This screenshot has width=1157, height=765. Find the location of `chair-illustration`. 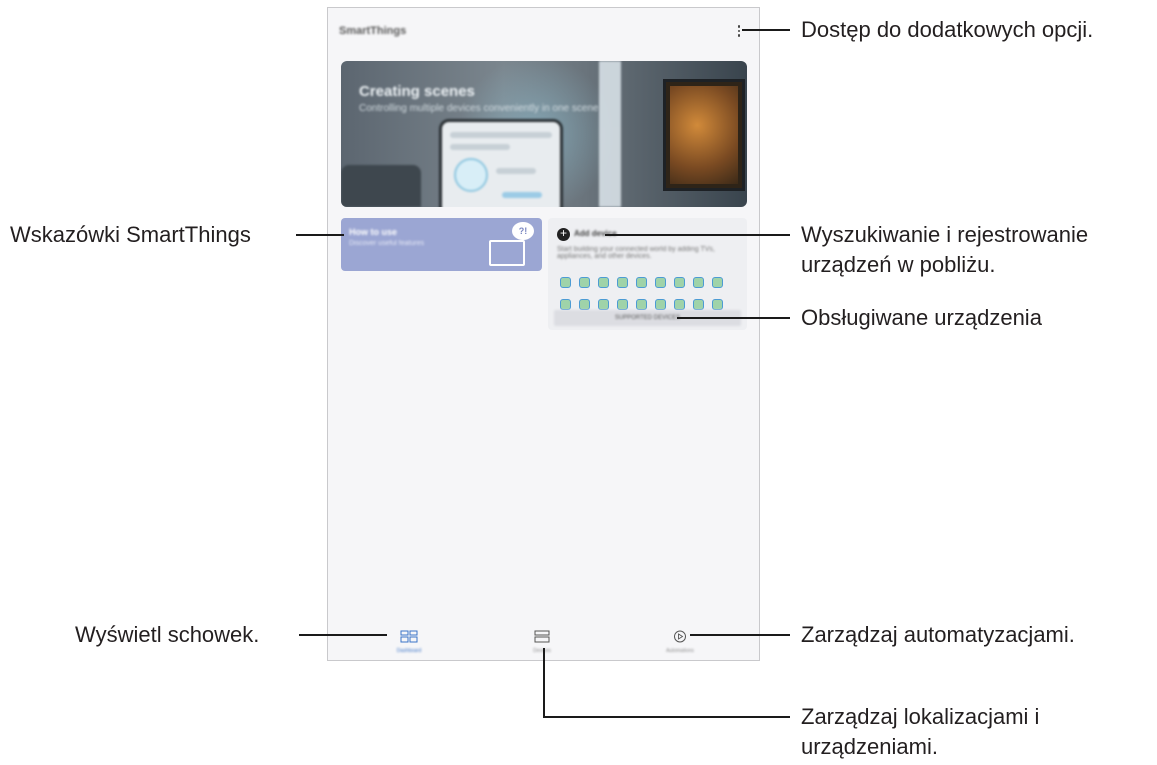

chair-illustration is located at coordinates (381, 186).